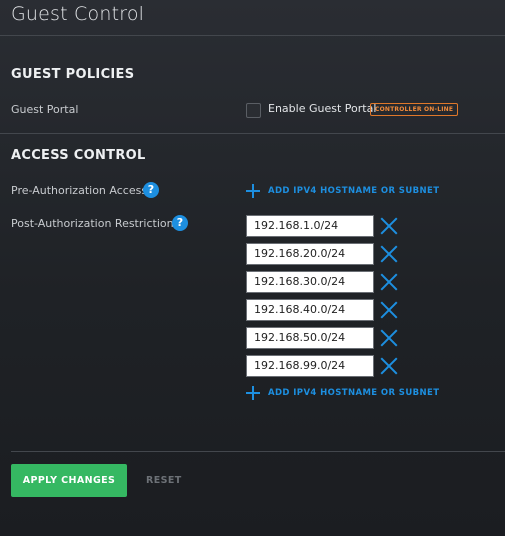 The height and width of the screenshot is (536, 505). I want to click on subnet-input: 192.168.99.0/24, so click(310, 366).